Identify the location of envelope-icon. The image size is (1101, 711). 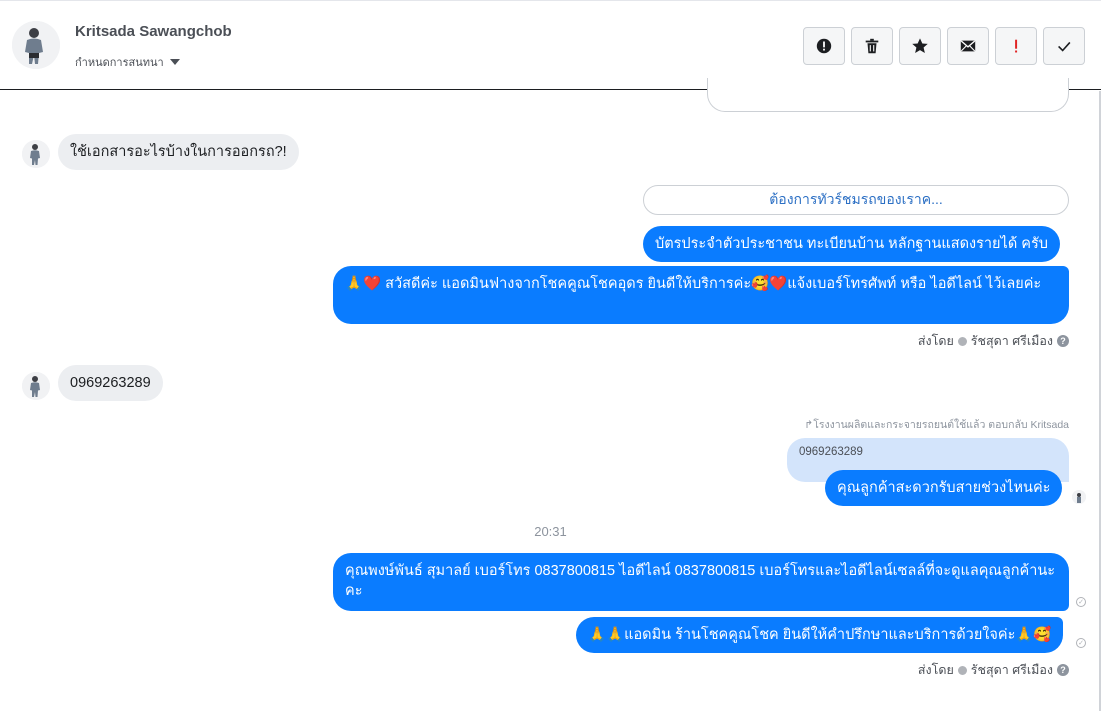
(968, 46).